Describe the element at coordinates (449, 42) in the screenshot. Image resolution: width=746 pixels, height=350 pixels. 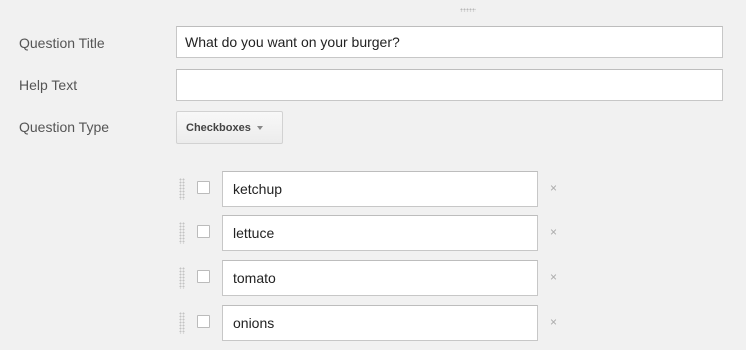
I see `question-title-input` at that location.